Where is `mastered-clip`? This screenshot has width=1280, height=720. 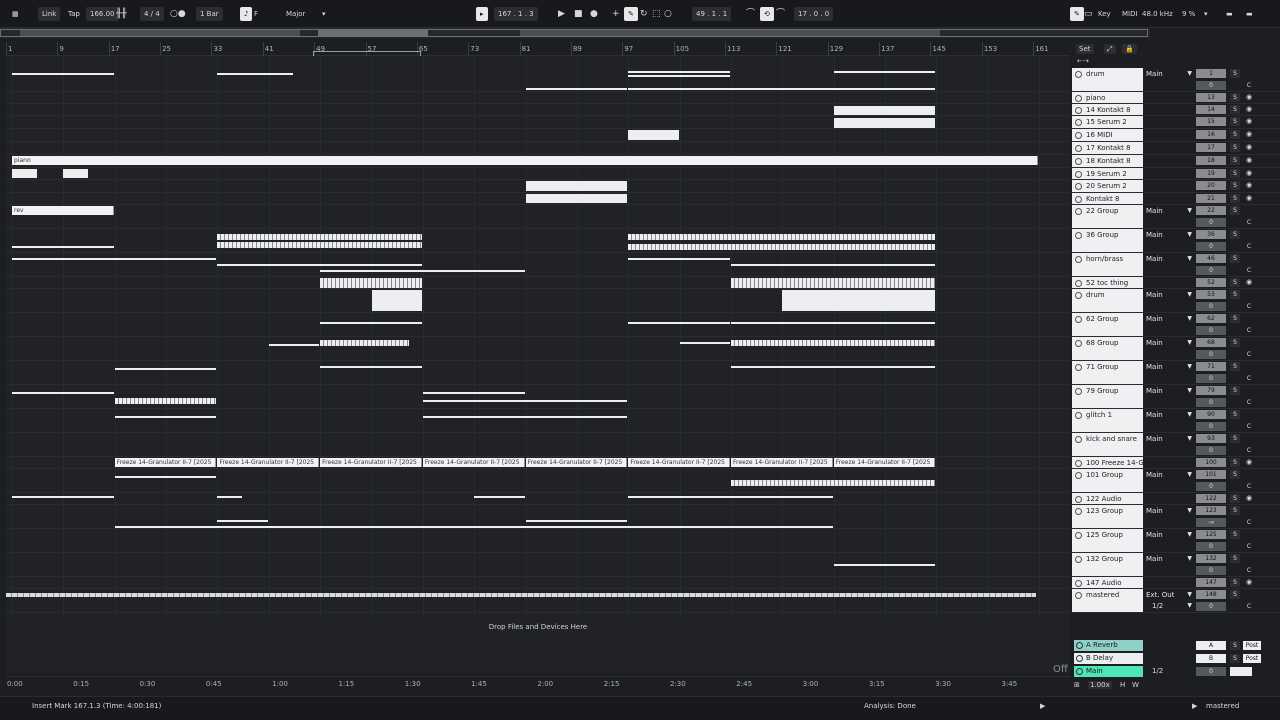
mastered-clip is located at coordinates (521, 595).